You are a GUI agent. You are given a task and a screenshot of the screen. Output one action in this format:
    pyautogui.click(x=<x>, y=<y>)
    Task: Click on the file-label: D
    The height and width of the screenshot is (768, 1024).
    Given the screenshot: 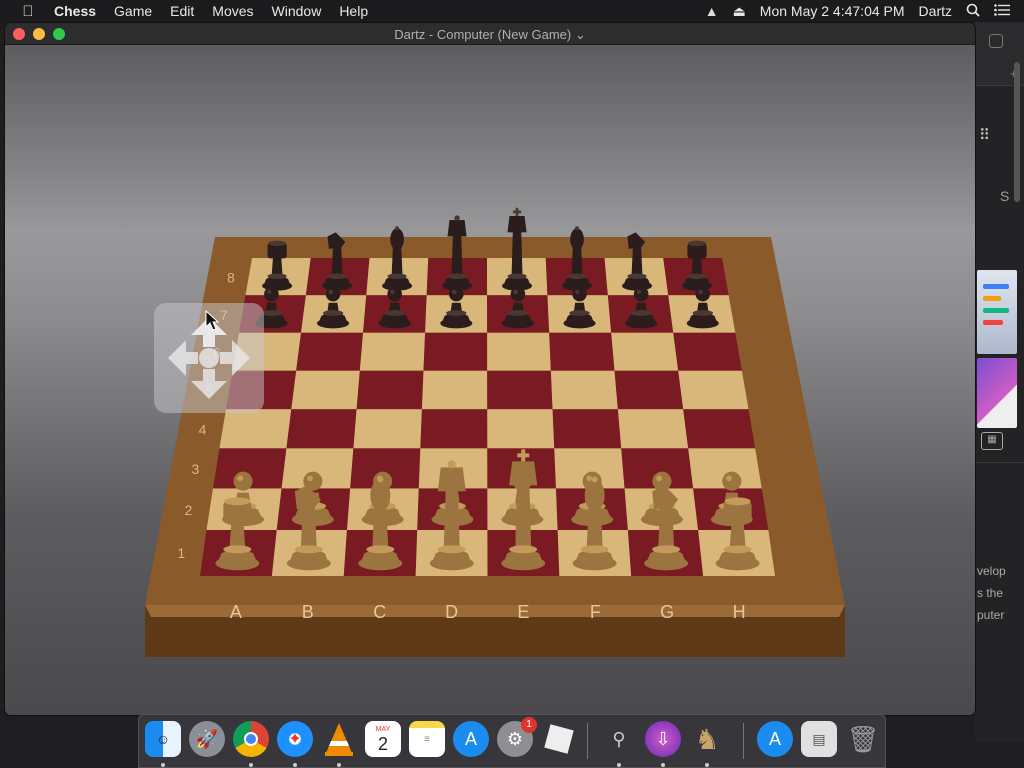 What is the action you would take?
    pyautogui.click(x=451, y=612)
    